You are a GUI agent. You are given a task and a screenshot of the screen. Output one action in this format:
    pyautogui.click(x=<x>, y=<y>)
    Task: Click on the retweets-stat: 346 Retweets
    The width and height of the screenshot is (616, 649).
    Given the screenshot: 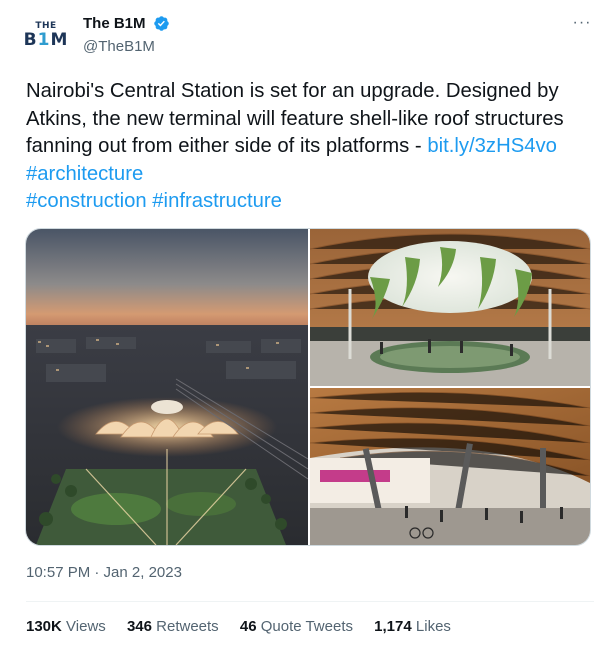 What is the action you would take?
    pyautogui.click(x=173, y=626)
    